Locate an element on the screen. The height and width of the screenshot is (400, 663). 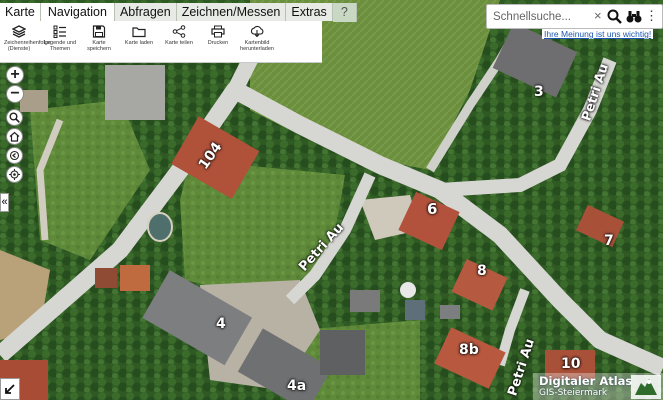
plus-icon: + is located at coordinates (15, 74).